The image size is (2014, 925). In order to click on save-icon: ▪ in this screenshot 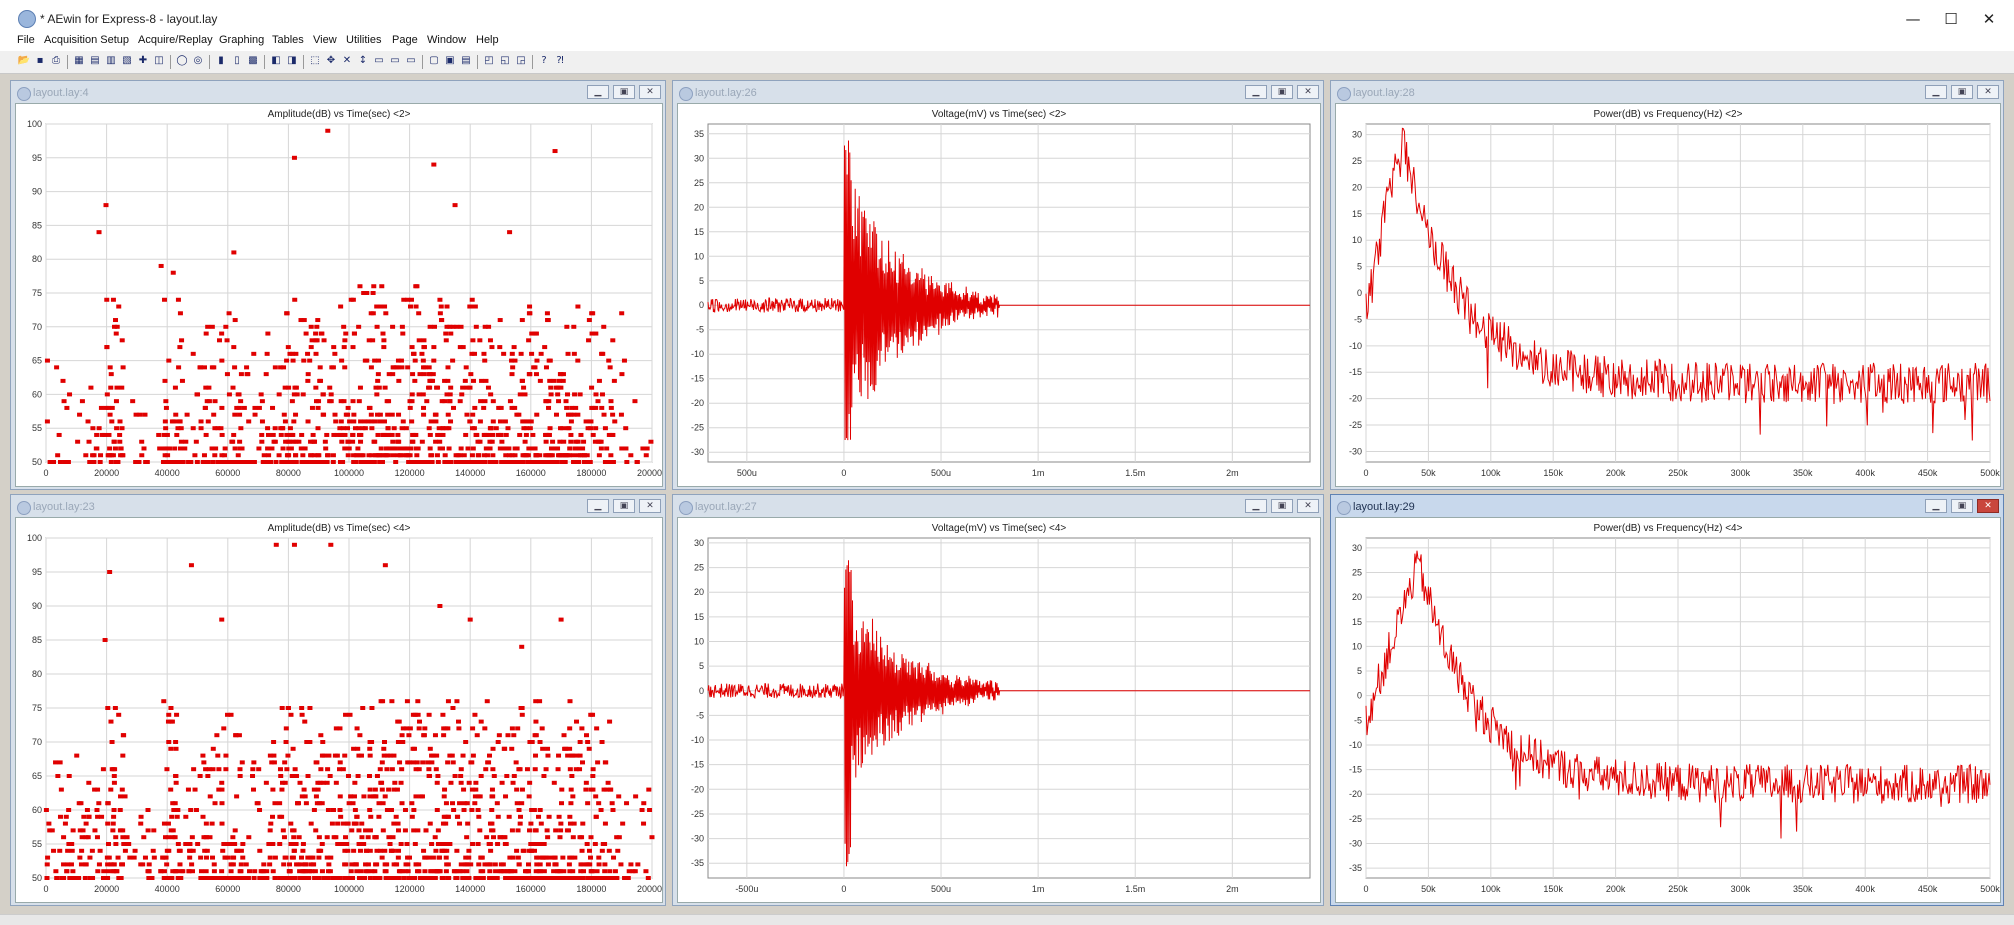, I will do `click(40, 61)`.